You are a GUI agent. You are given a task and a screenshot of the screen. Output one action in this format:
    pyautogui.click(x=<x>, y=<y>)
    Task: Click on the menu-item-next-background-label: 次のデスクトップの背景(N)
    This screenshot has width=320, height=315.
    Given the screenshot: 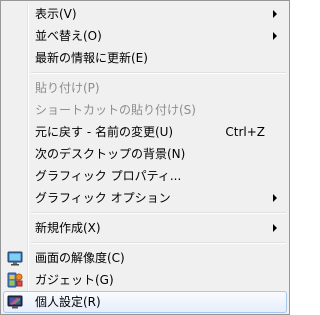 What is the action you would take?
    pyautogui.click(x=110, y=154)
    